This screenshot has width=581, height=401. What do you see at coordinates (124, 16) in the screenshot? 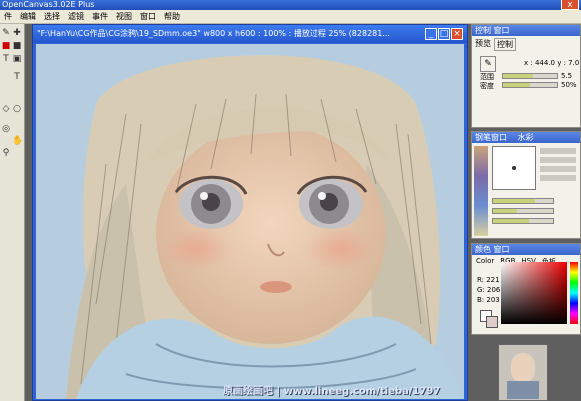
I see `menu-view: 视图` at bounding box center [124, 16].